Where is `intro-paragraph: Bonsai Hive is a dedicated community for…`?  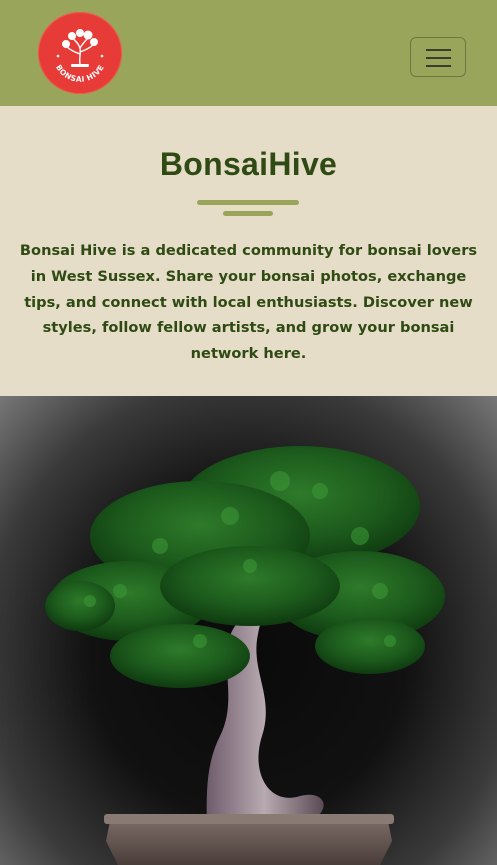 intro-paragraph: Bonsai Hive is a dedicated community for… is located at coordinates (248, 302).